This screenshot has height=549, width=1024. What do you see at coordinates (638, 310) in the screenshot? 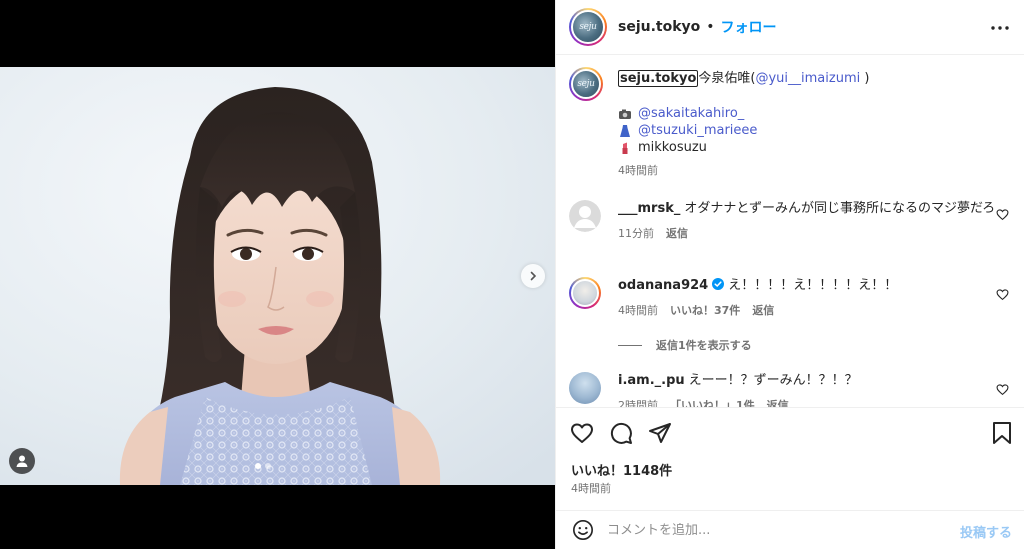
I see `comment-time: 4時間前` at bounding box center [638, 310].